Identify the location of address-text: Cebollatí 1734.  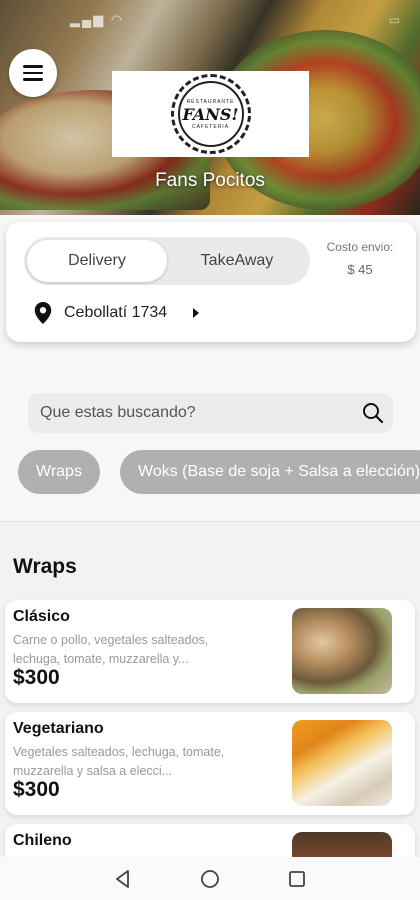
(116, 312).